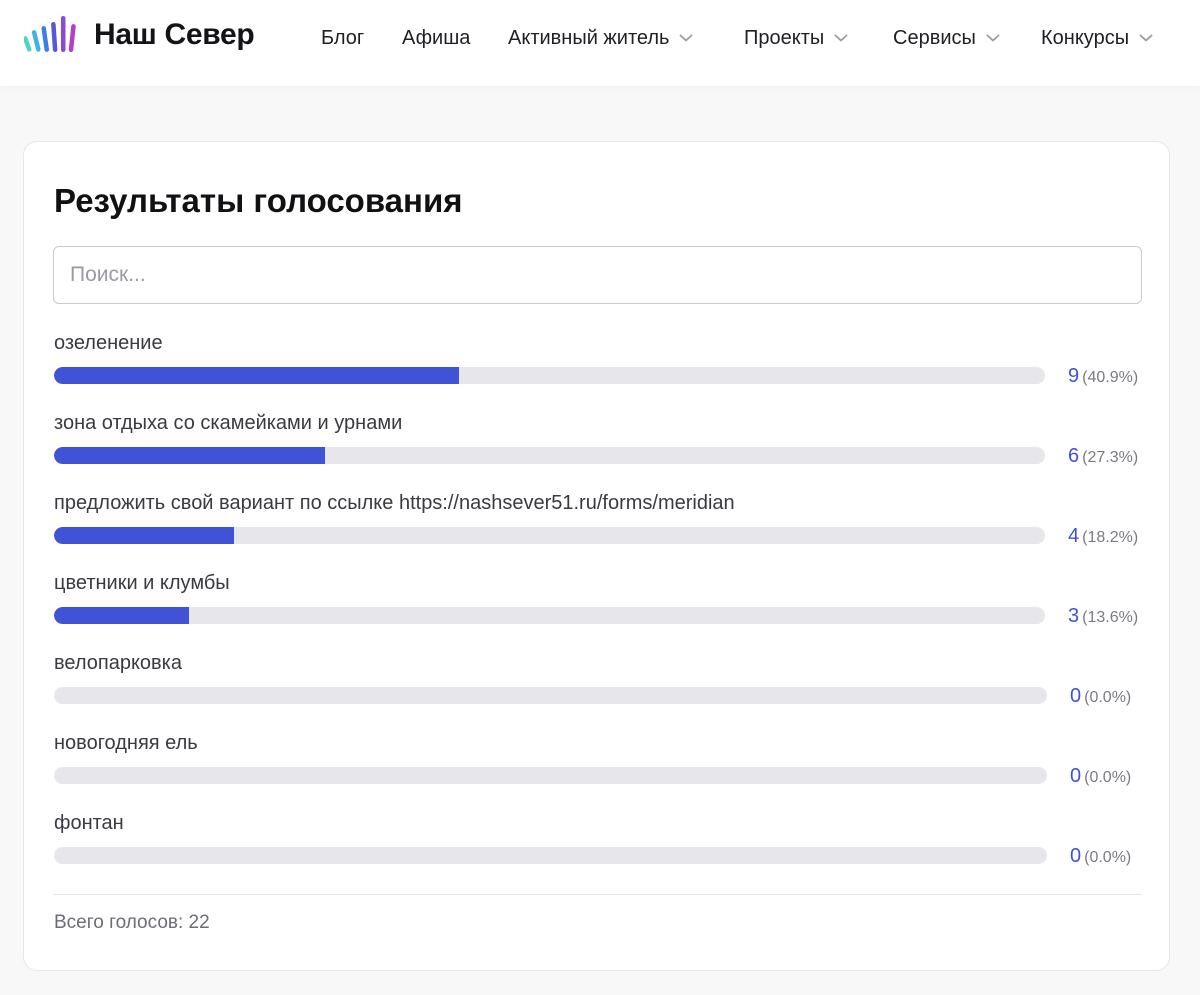  I want to click on nav-item-blog: Блог, so click(342, 38).